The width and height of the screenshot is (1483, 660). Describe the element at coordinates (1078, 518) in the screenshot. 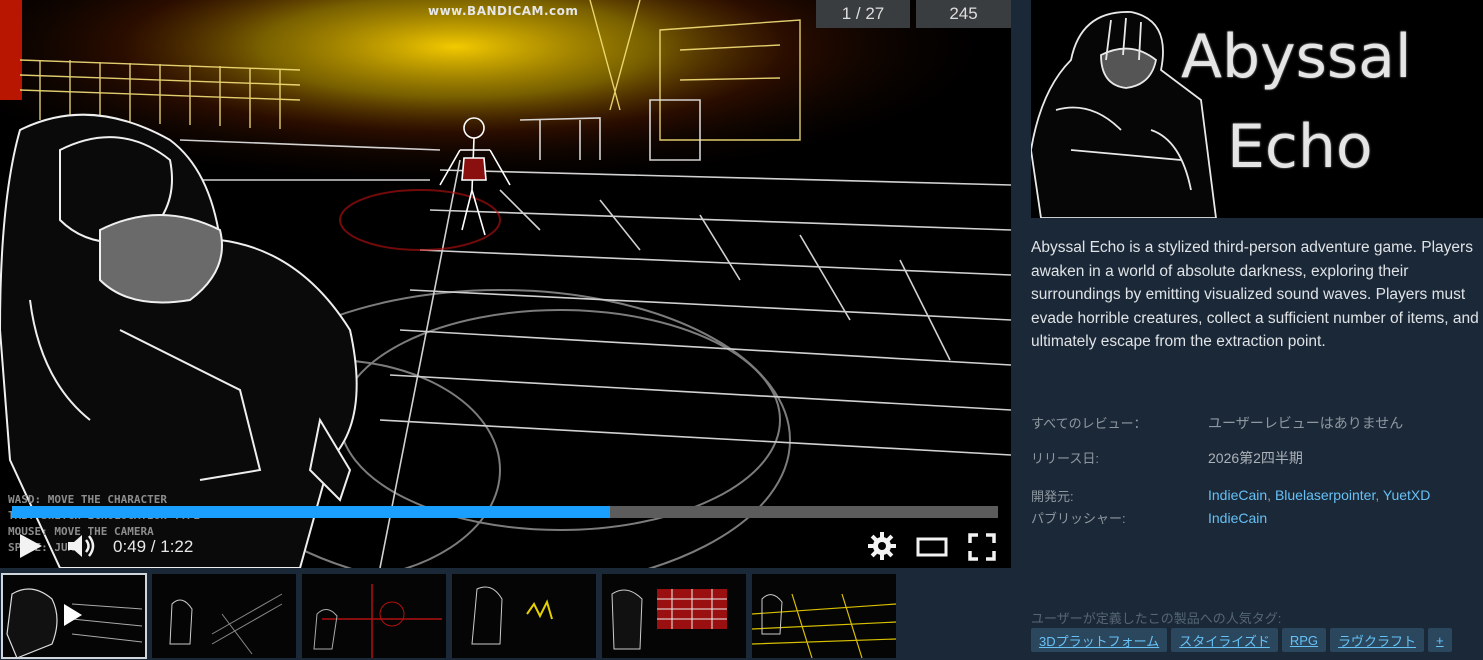

I see `publisher-label: パブリッシャー:` at that location.